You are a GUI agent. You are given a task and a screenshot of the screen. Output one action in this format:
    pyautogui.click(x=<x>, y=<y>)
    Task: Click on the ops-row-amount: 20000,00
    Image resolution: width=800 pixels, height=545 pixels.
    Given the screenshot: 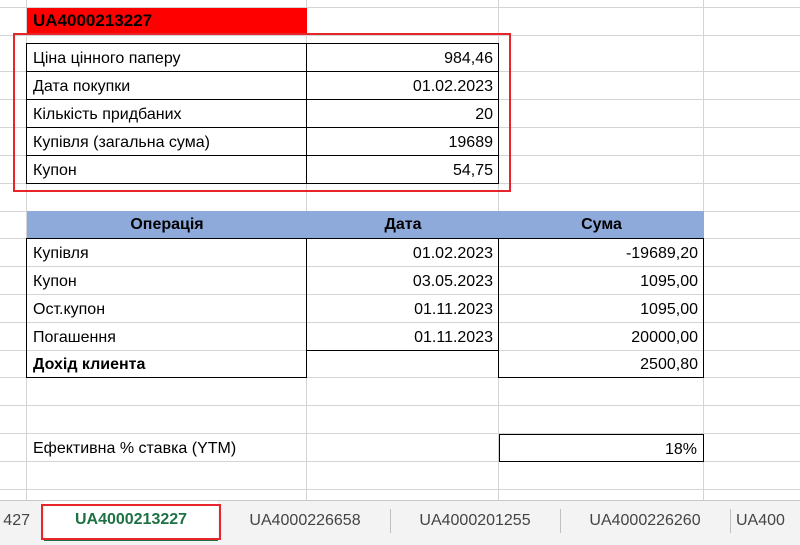 What is the action you would take?
    pyautogui.click(x=601, y=337)
    